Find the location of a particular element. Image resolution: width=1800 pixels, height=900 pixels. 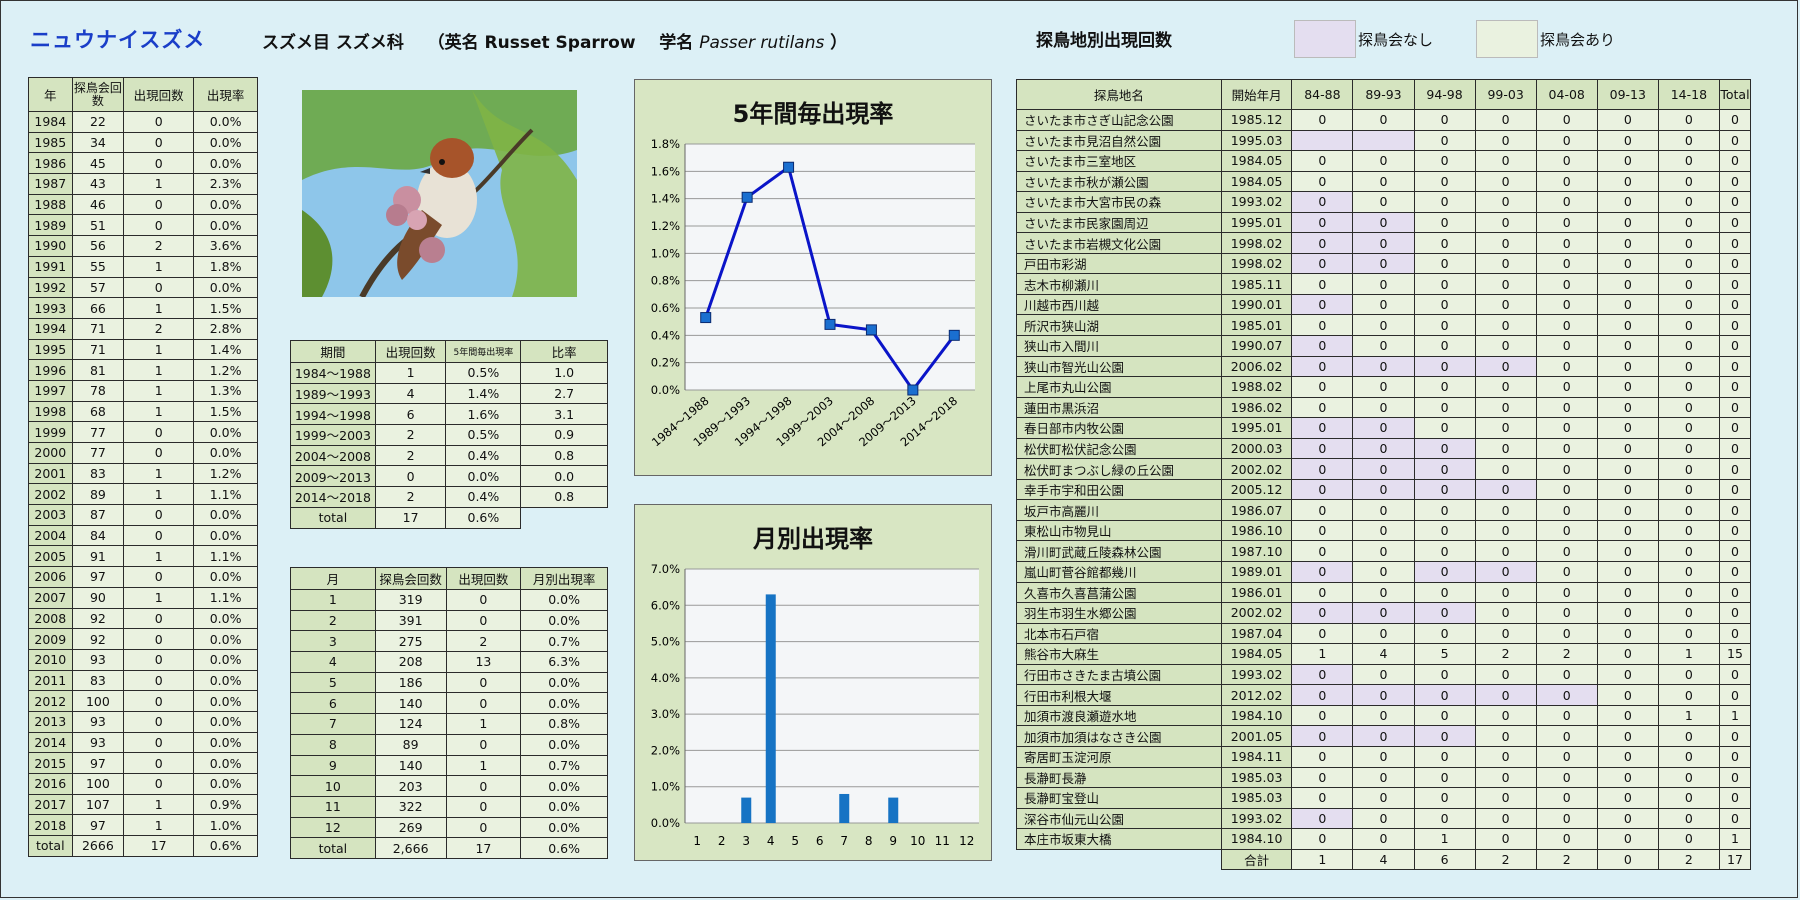

year-cell: 1.5% is located at coordinates (225, 411).